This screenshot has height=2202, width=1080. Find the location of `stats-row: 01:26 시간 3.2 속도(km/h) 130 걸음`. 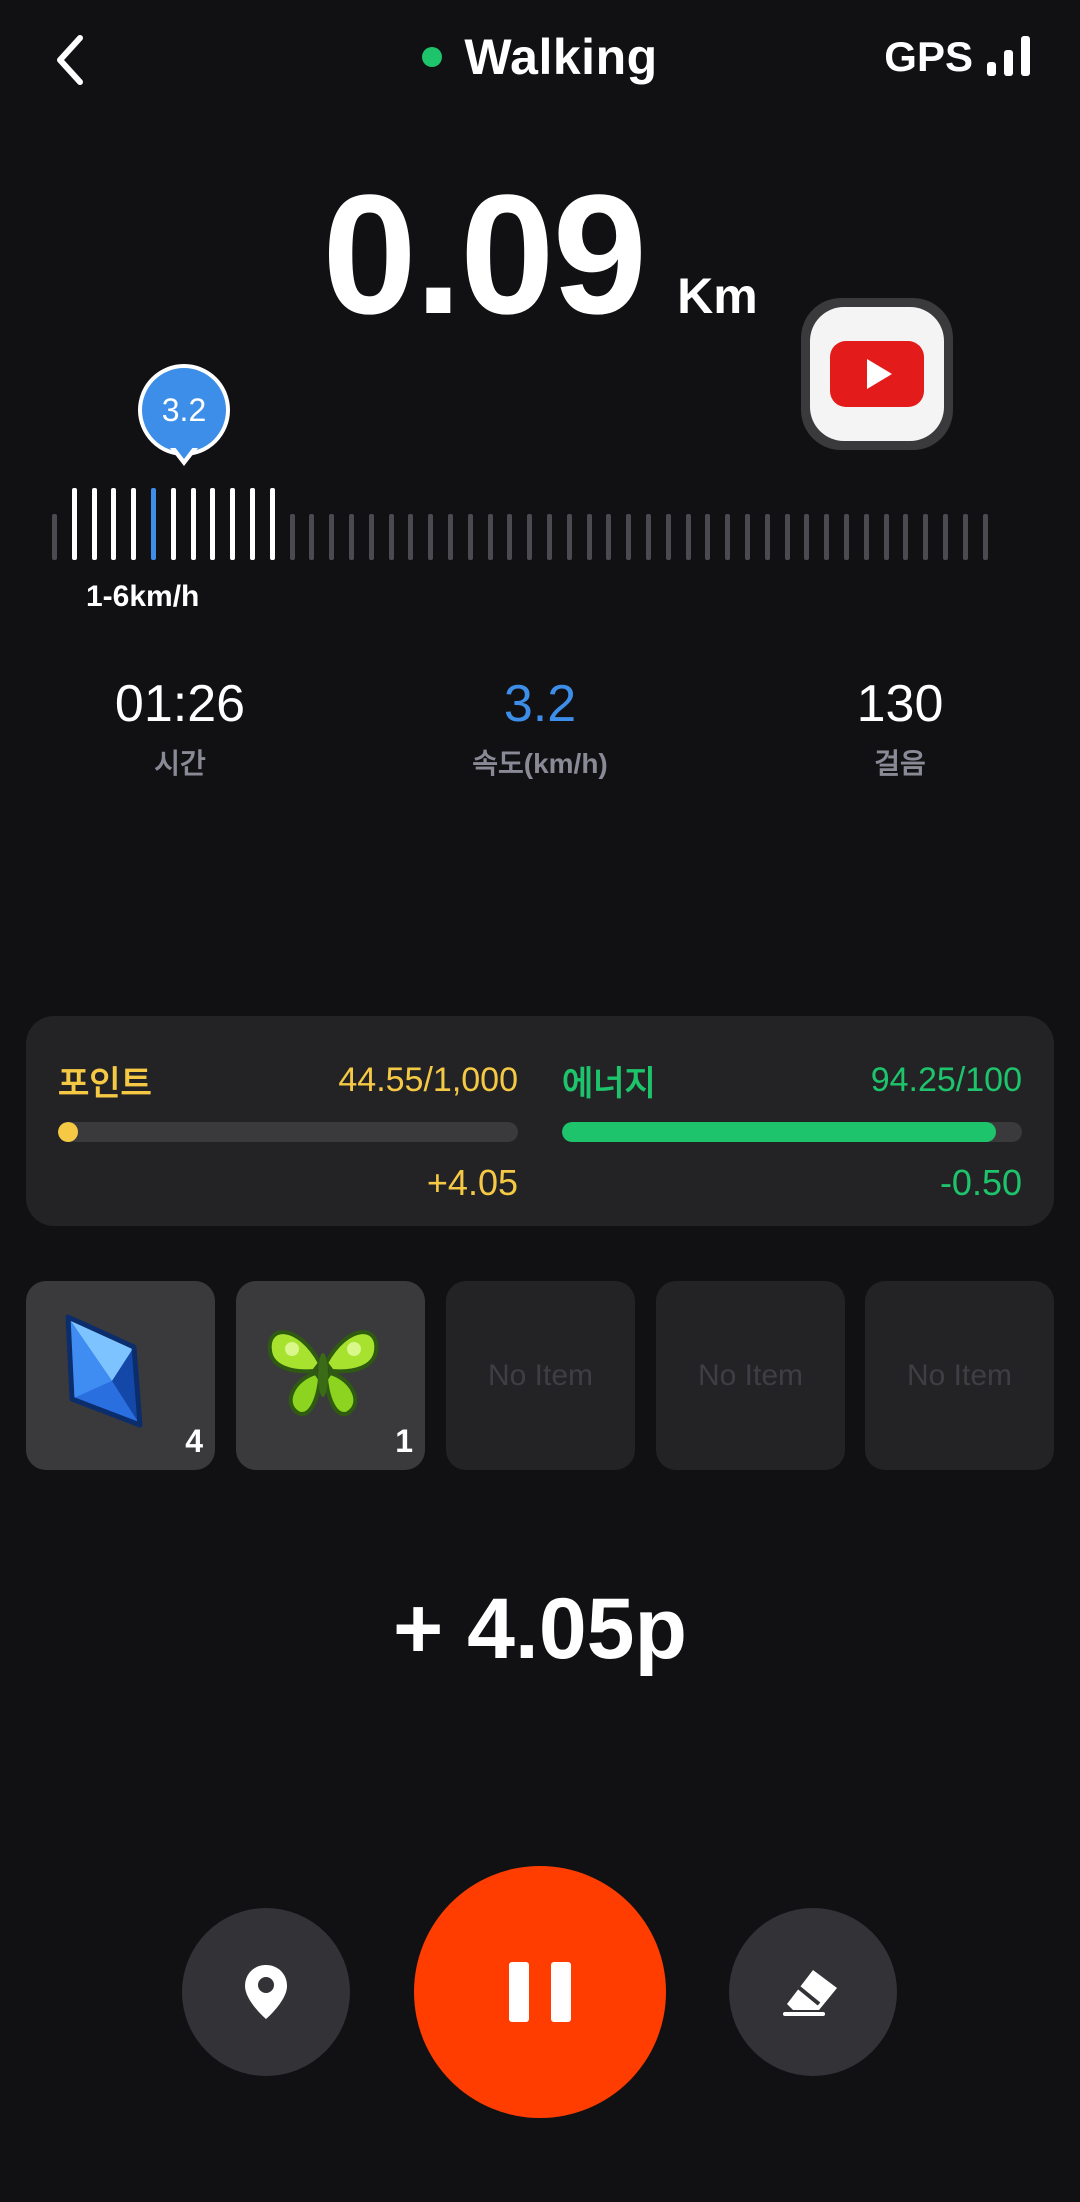

stats-row: 01:26 시간 3.2 속도(km/h) 130 걸음 is located at coordinates (540, 734).